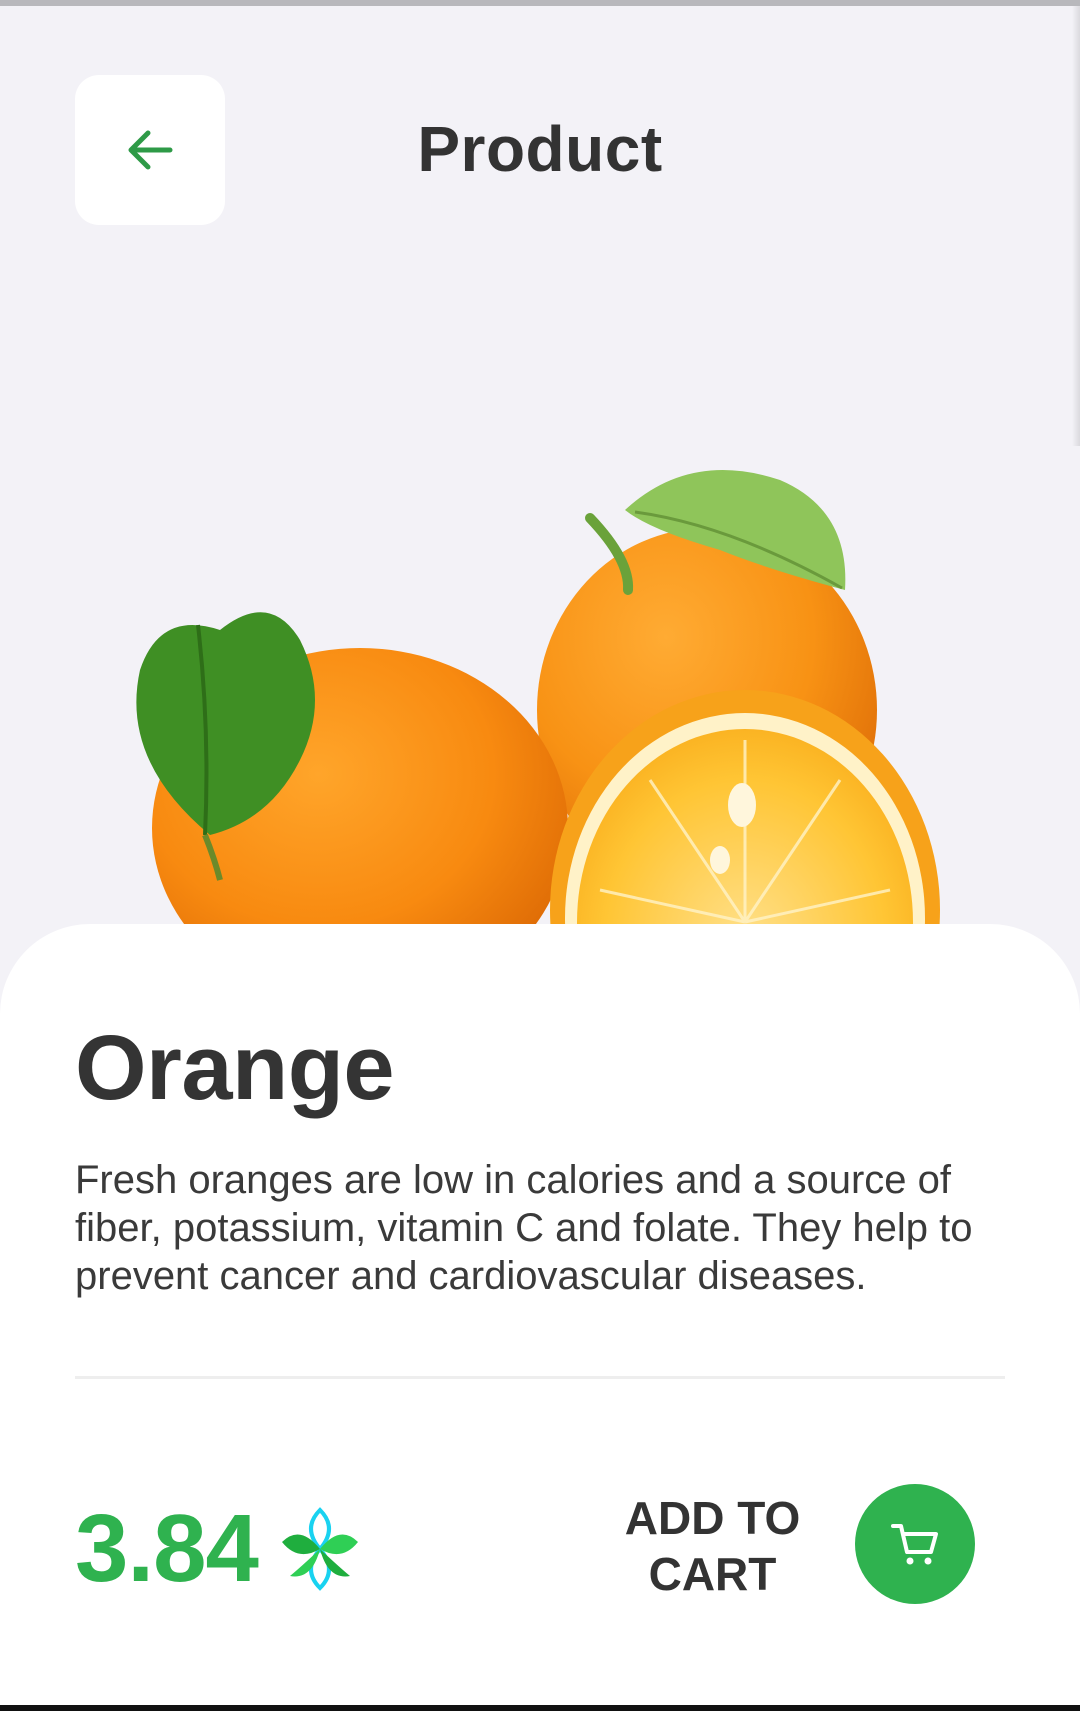  Describe the element at coordinates (540, 1708) in the screenshot. I see `bottom-edge` at that location.